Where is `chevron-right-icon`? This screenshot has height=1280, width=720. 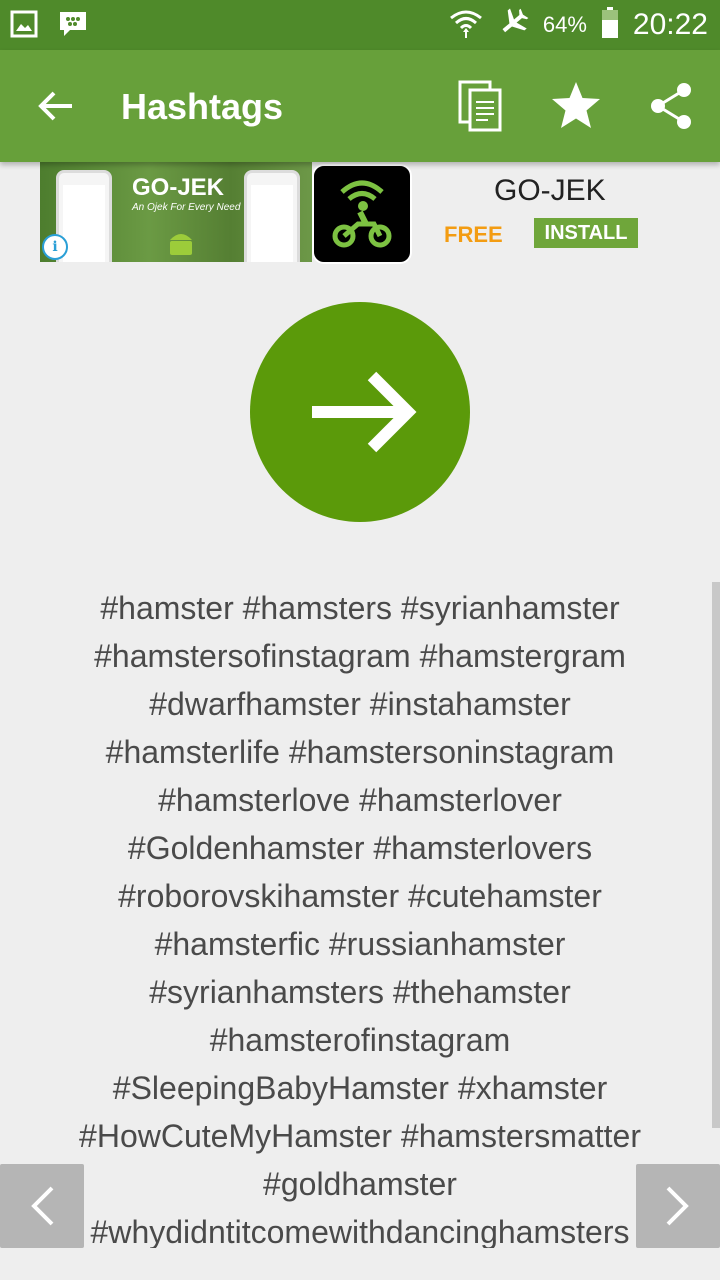
chevron-right-icon is located at coordinates (677, 1206).